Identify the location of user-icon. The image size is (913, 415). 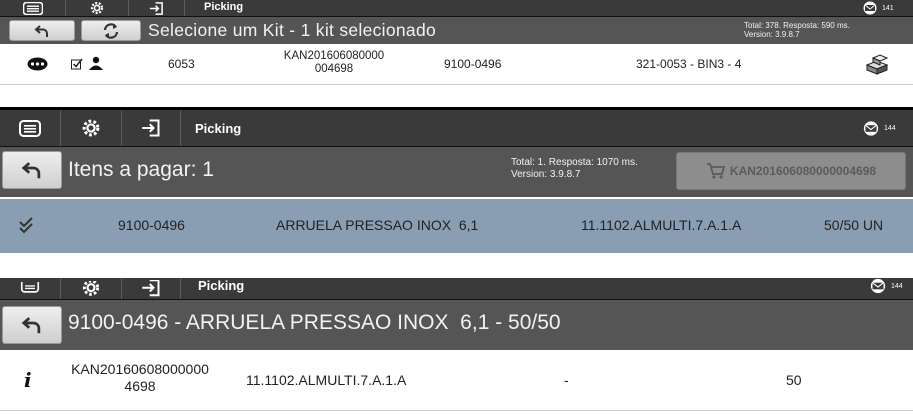
(96, 63).